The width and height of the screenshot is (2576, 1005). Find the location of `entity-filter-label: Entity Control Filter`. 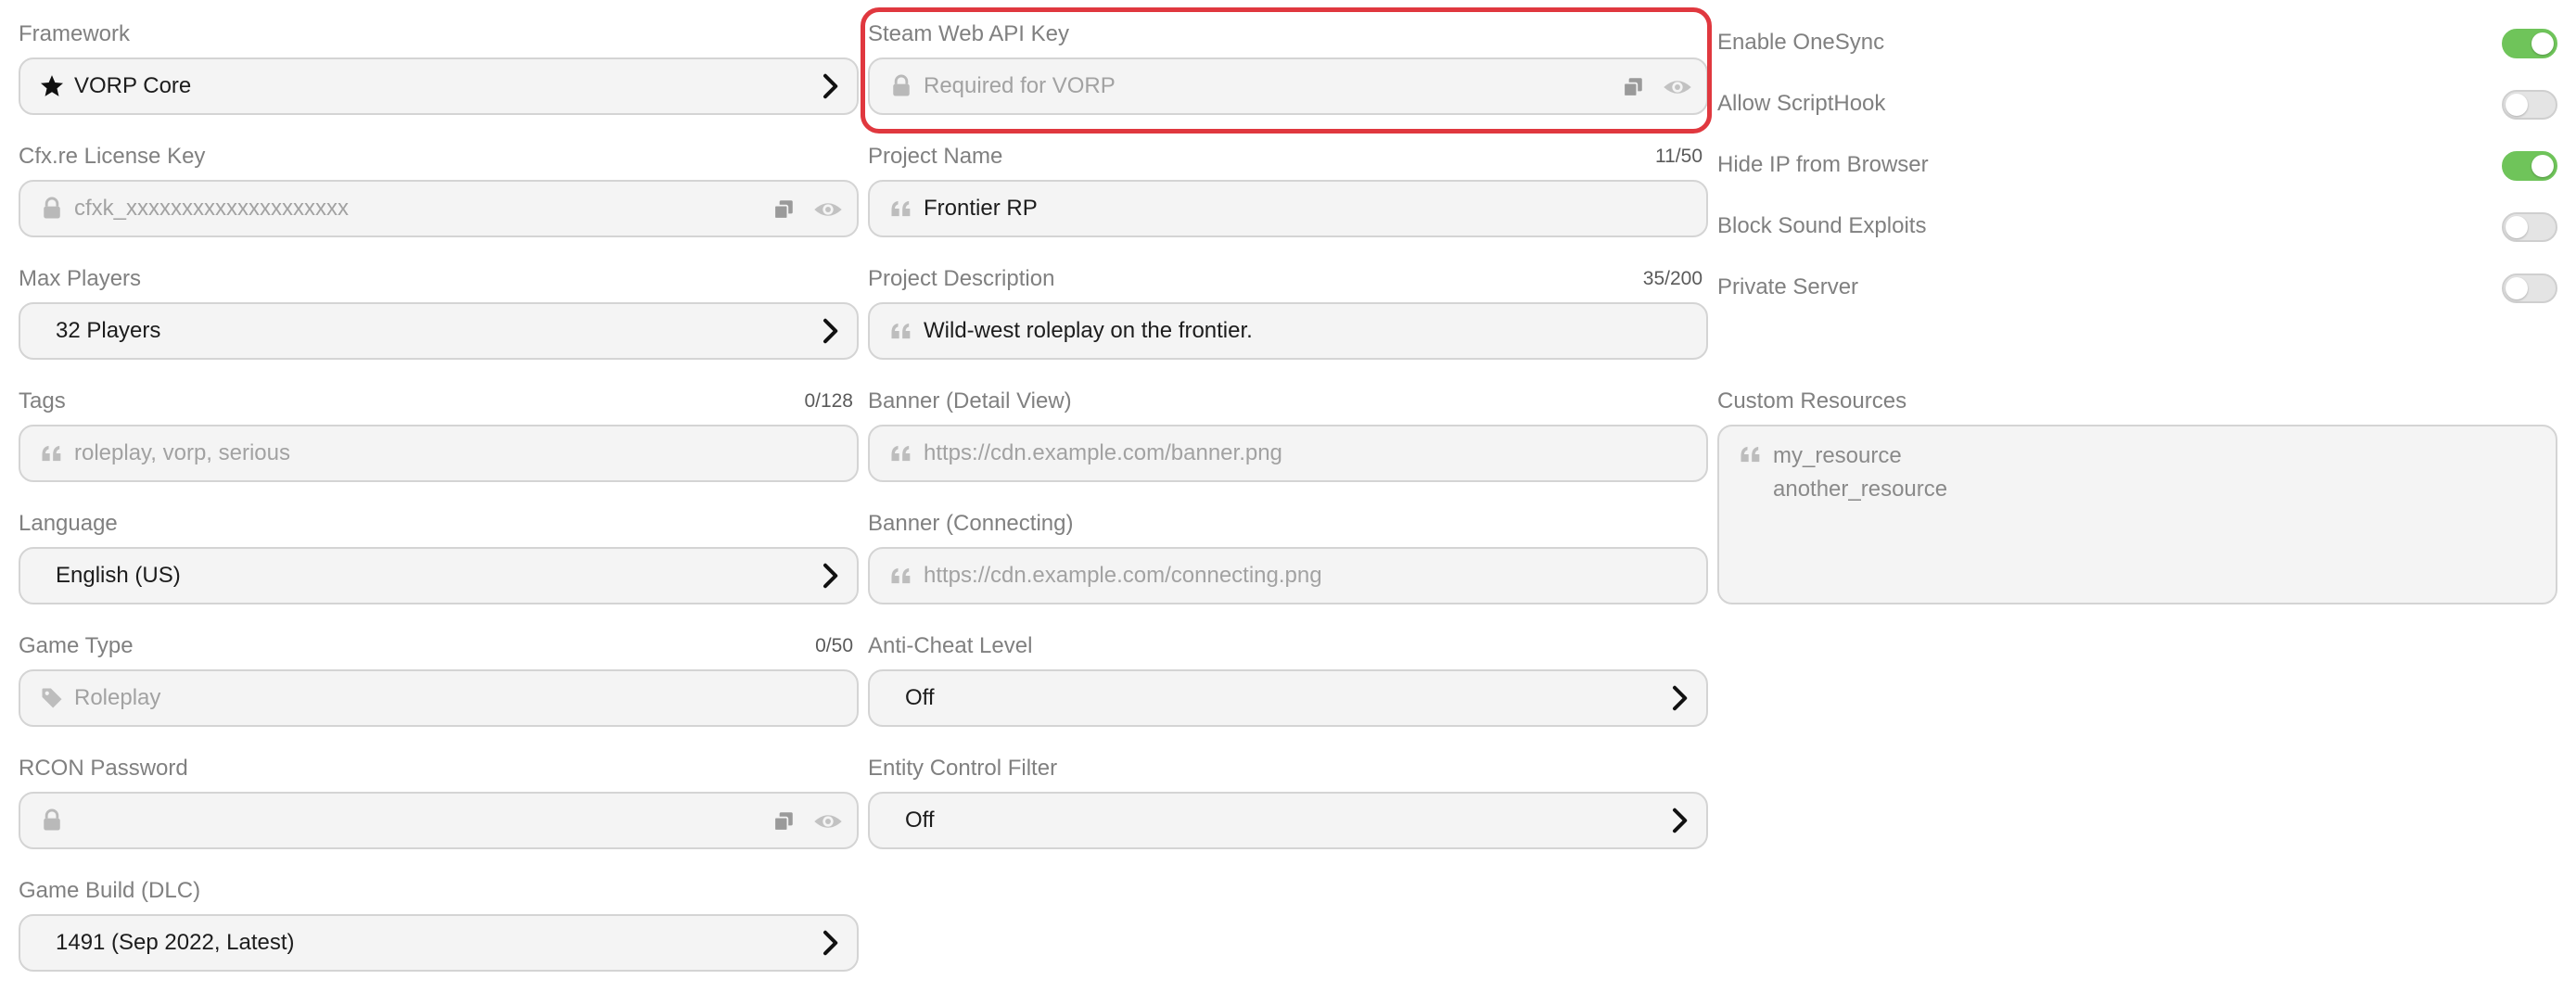

entity-filter-label: Entity Control Filter is located at coordinates (963, 769).